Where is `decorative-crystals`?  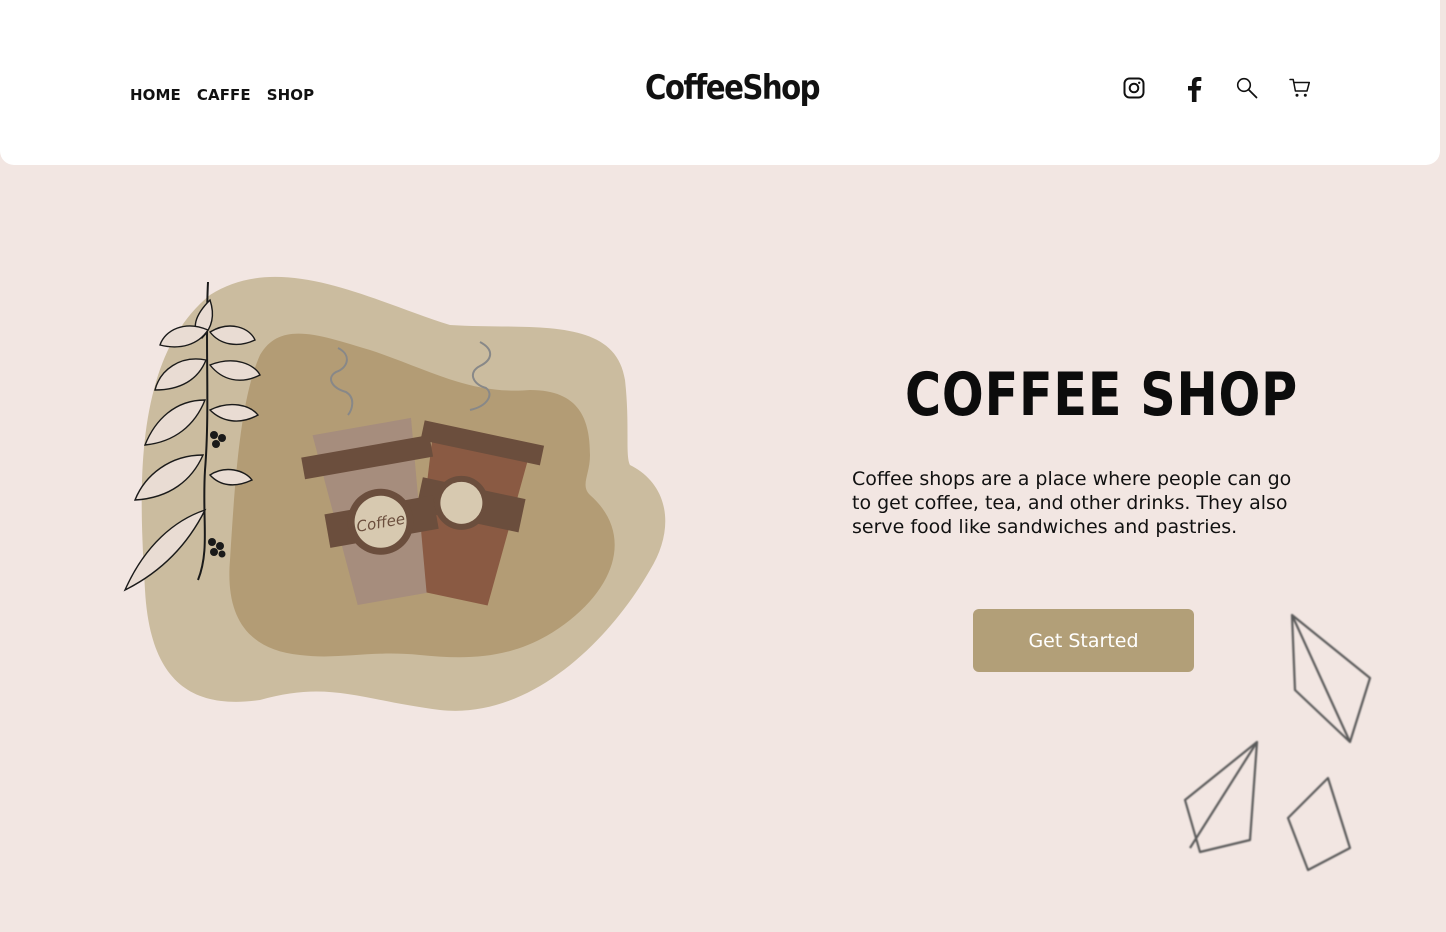
decorative-crystals is located at coordinates (1277, 742).